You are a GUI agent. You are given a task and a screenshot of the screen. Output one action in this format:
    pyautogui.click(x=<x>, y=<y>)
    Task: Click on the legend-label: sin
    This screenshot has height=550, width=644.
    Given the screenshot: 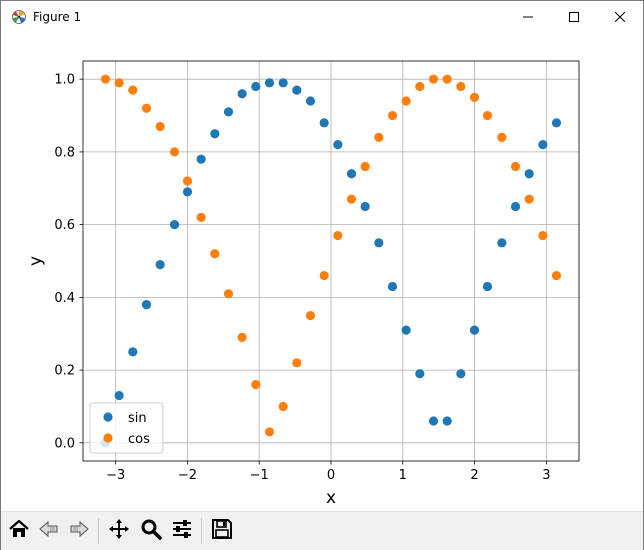 What is the action you would take?
    pyautogui.click(x=137, y=418)
    